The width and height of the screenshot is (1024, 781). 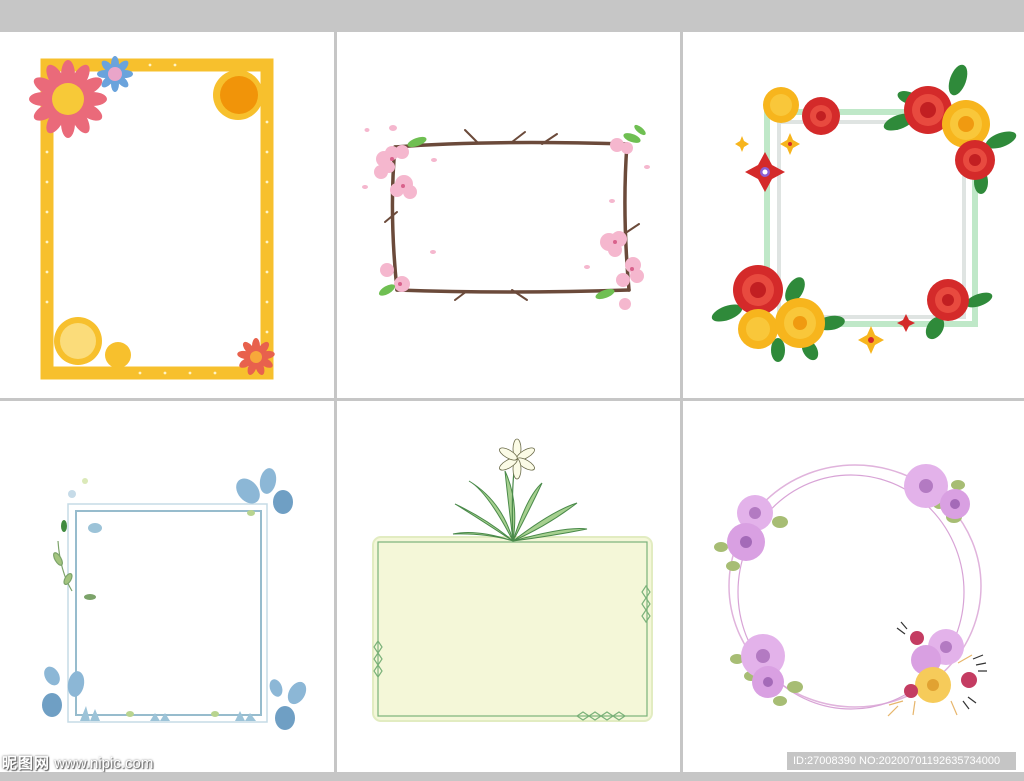 What do you see at coordinates (901, 761) in the screenshot?
I see `watermark-id: ID:27008390 NO:20200701192635734000` at bounding box center [901, 761].